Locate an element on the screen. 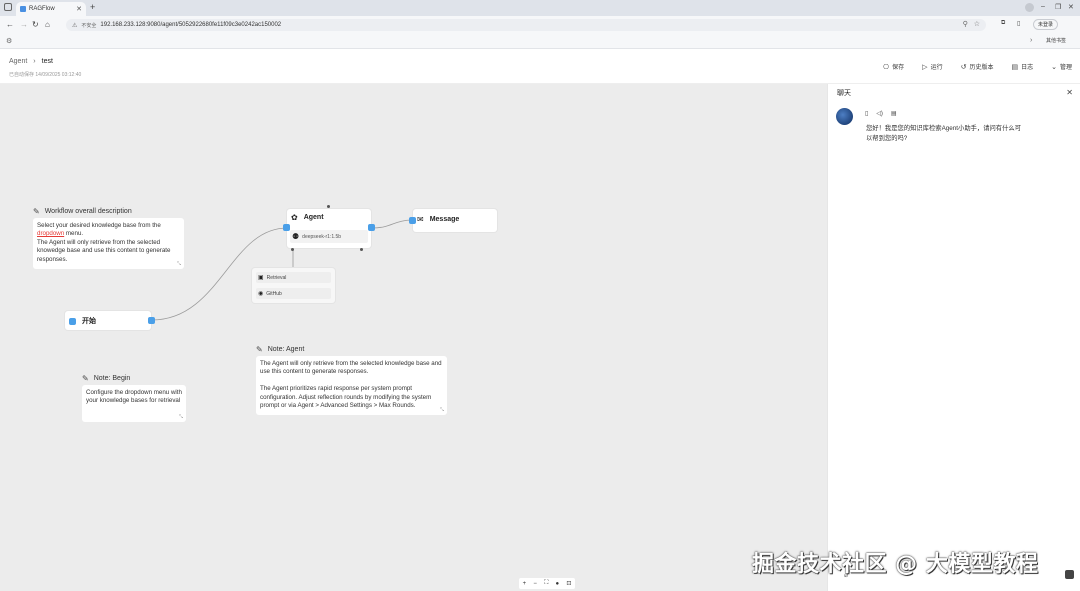 The height and width of the screenshot is (591, 1080). edges-layer is located at coordinates (282, 270).